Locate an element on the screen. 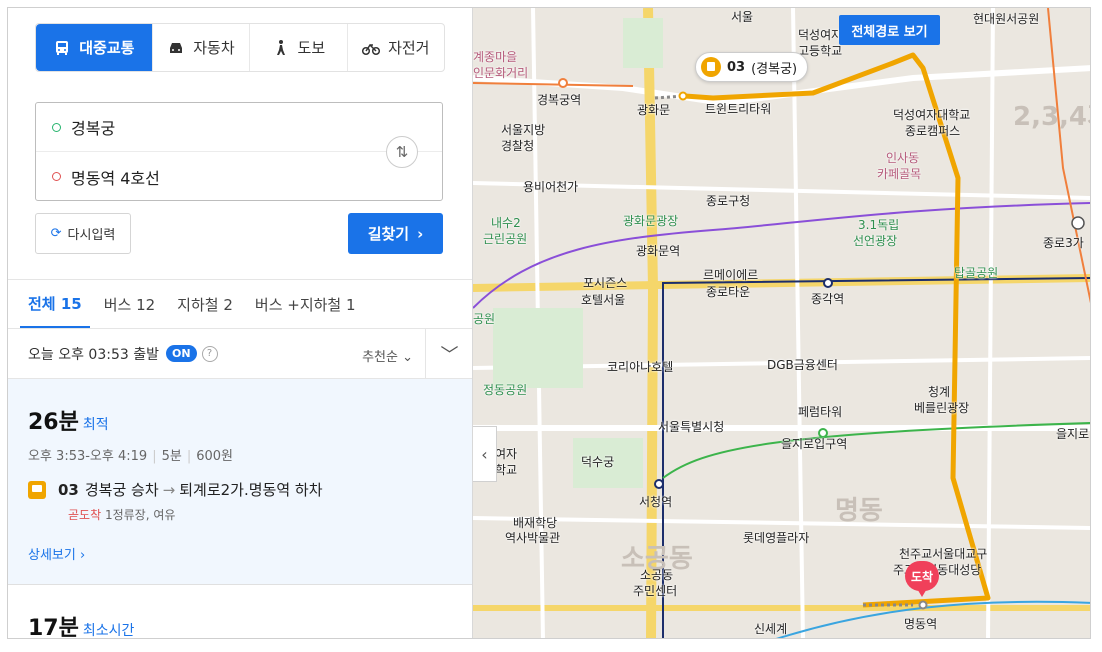  map-label: 경찰청 is located at coordinates (518, 146).